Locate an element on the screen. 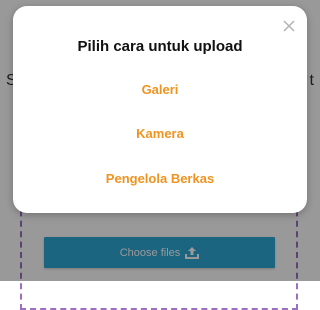  dialog-title: Pilih cara untuk upload is located at coordinates (160, 46).